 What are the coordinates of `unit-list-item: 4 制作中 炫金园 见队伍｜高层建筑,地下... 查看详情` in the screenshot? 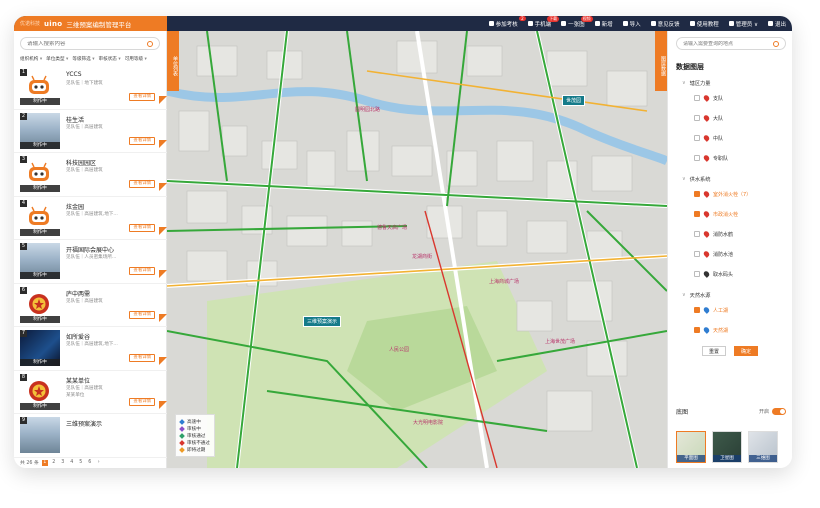 It's located at (90, 218).